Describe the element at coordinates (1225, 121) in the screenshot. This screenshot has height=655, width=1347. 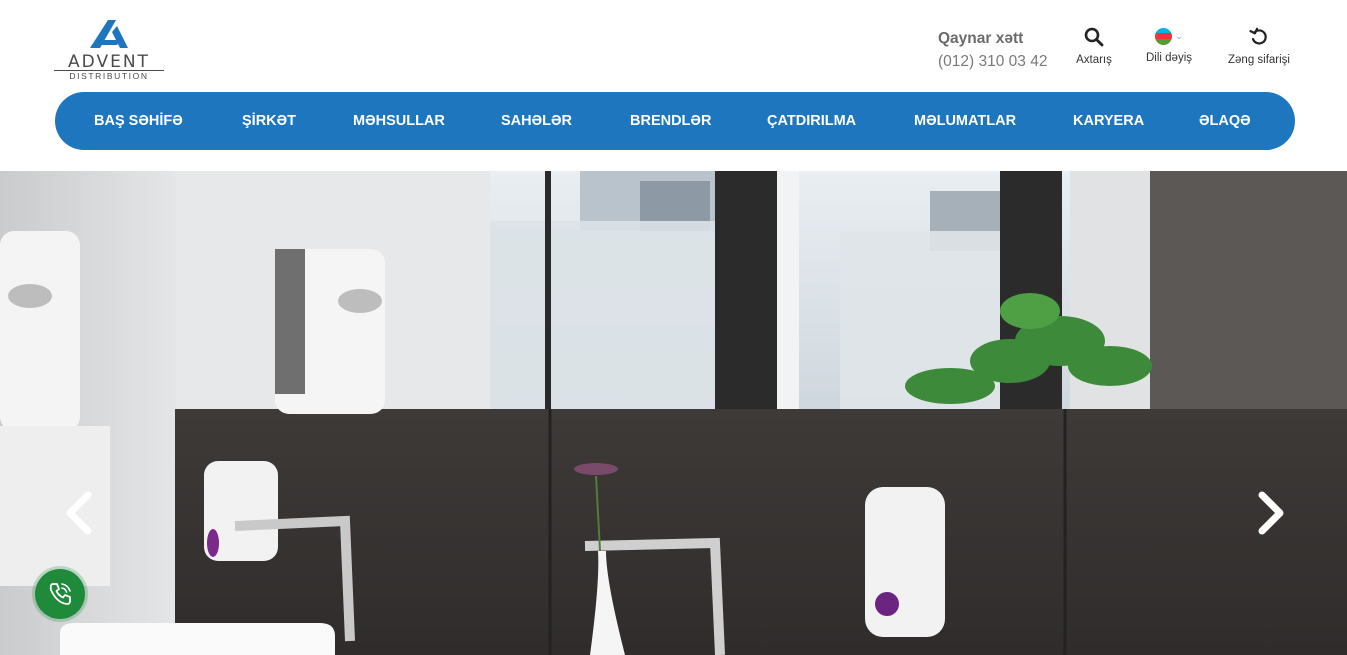
I see `nav-item-contact: ƏLAQƏ` at that location.